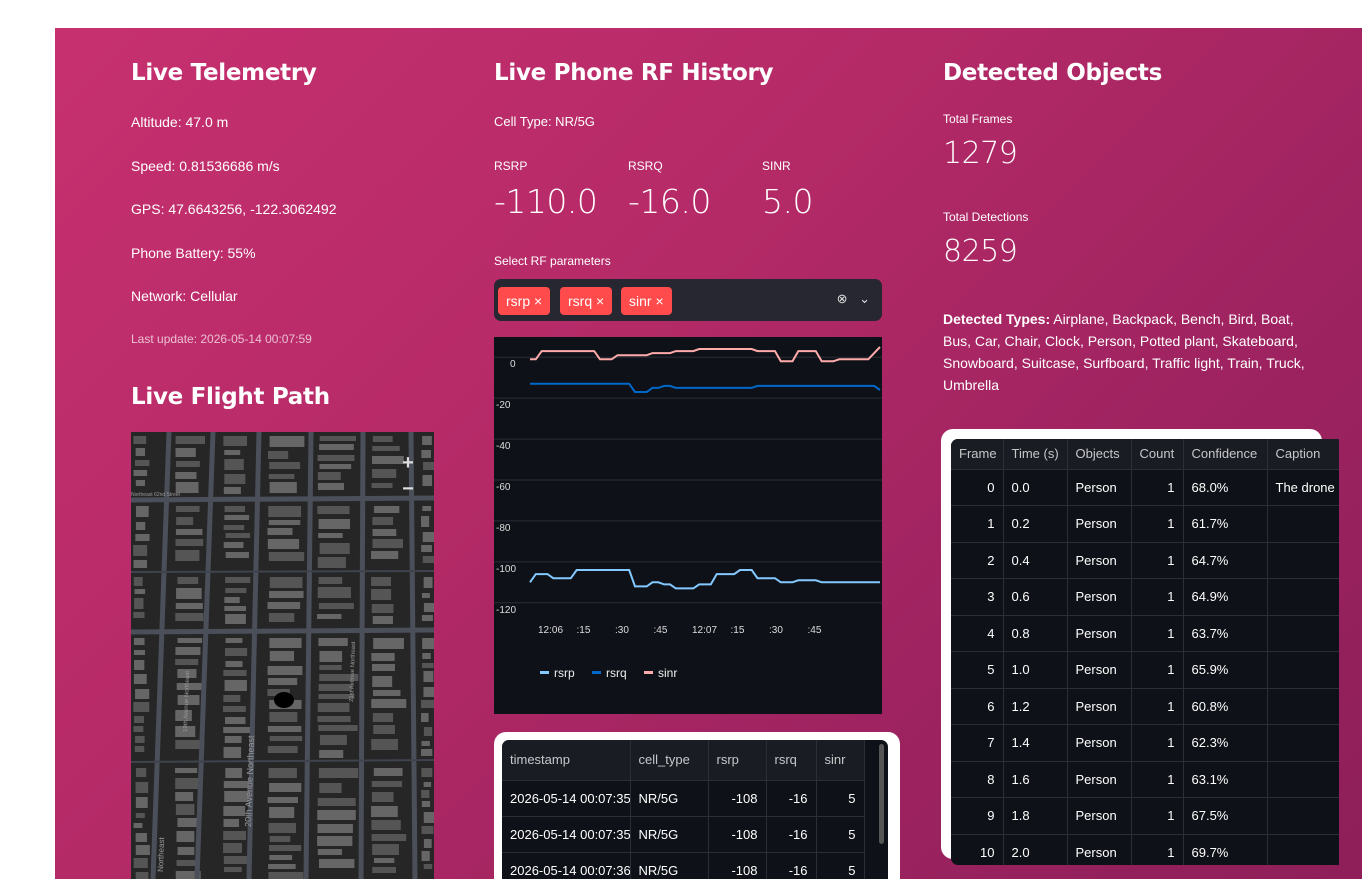 The width and height of the screenshot is (1362, 879). Describe the element at coordinates (1035, 849) in the screenshot. I see `table-cell: 2.0` at that location.